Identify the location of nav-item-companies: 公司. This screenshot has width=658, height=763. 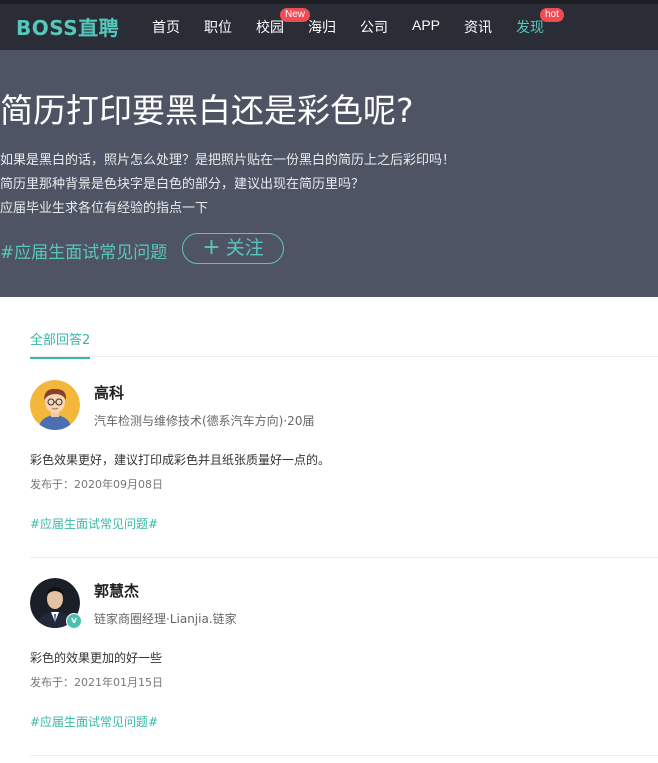
(374, 27).